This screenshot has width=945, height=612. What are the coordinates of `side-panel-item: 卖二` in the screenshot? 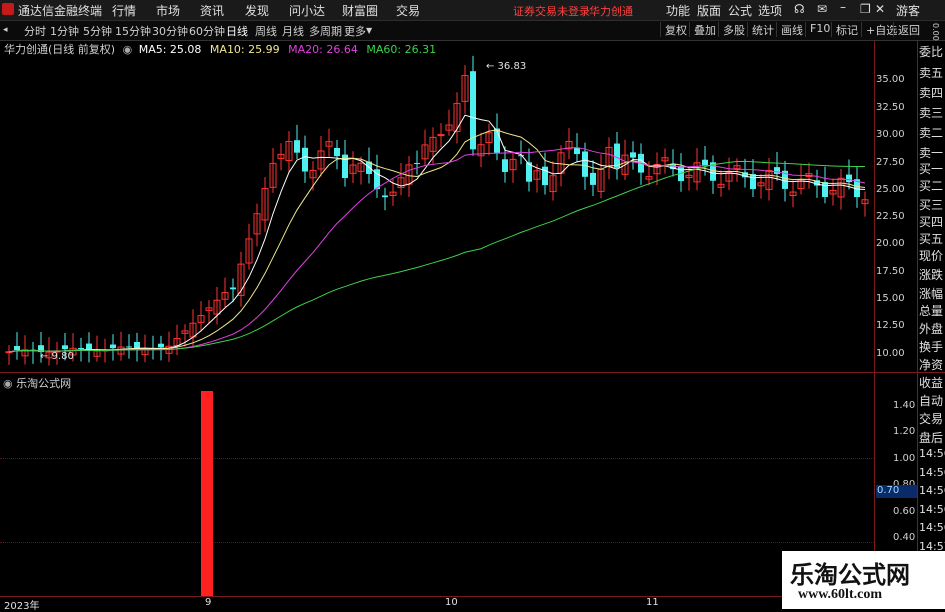 It's located at (932, 132).